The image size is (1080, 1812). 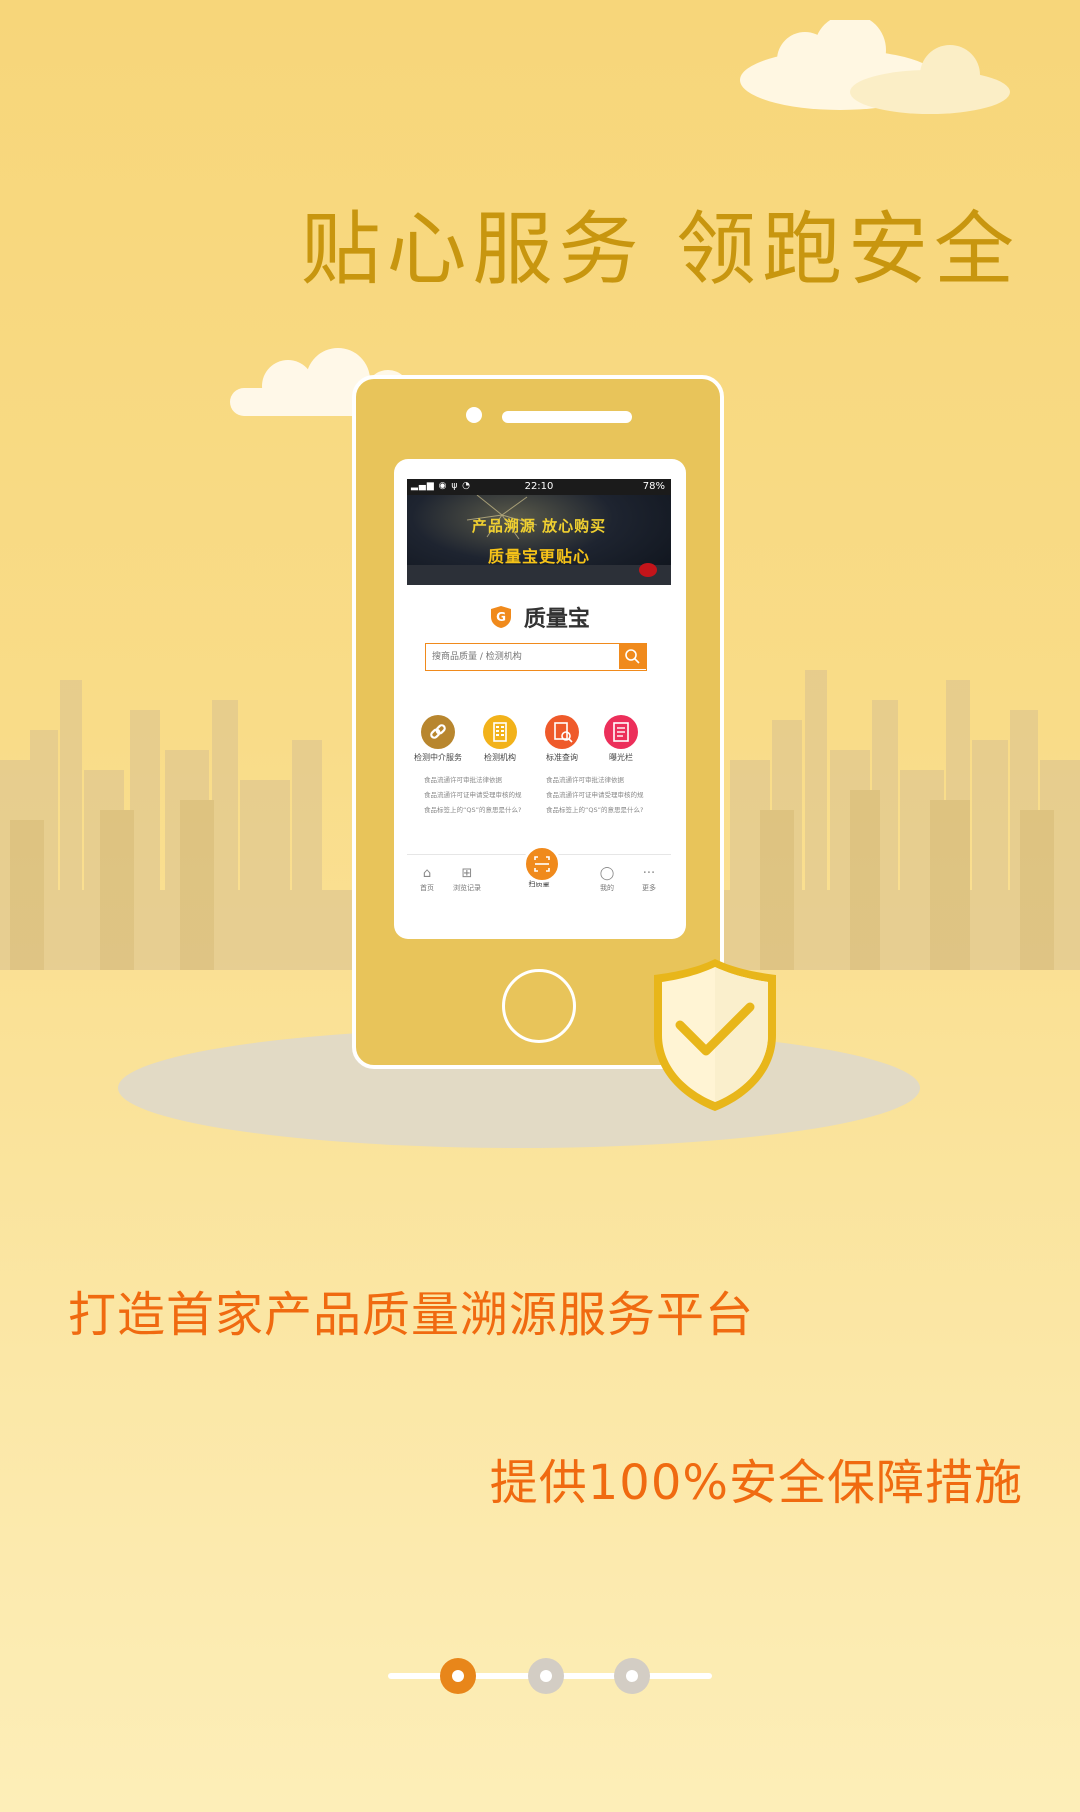 I want to click on svg-text: G, so click(x=501, y=617).